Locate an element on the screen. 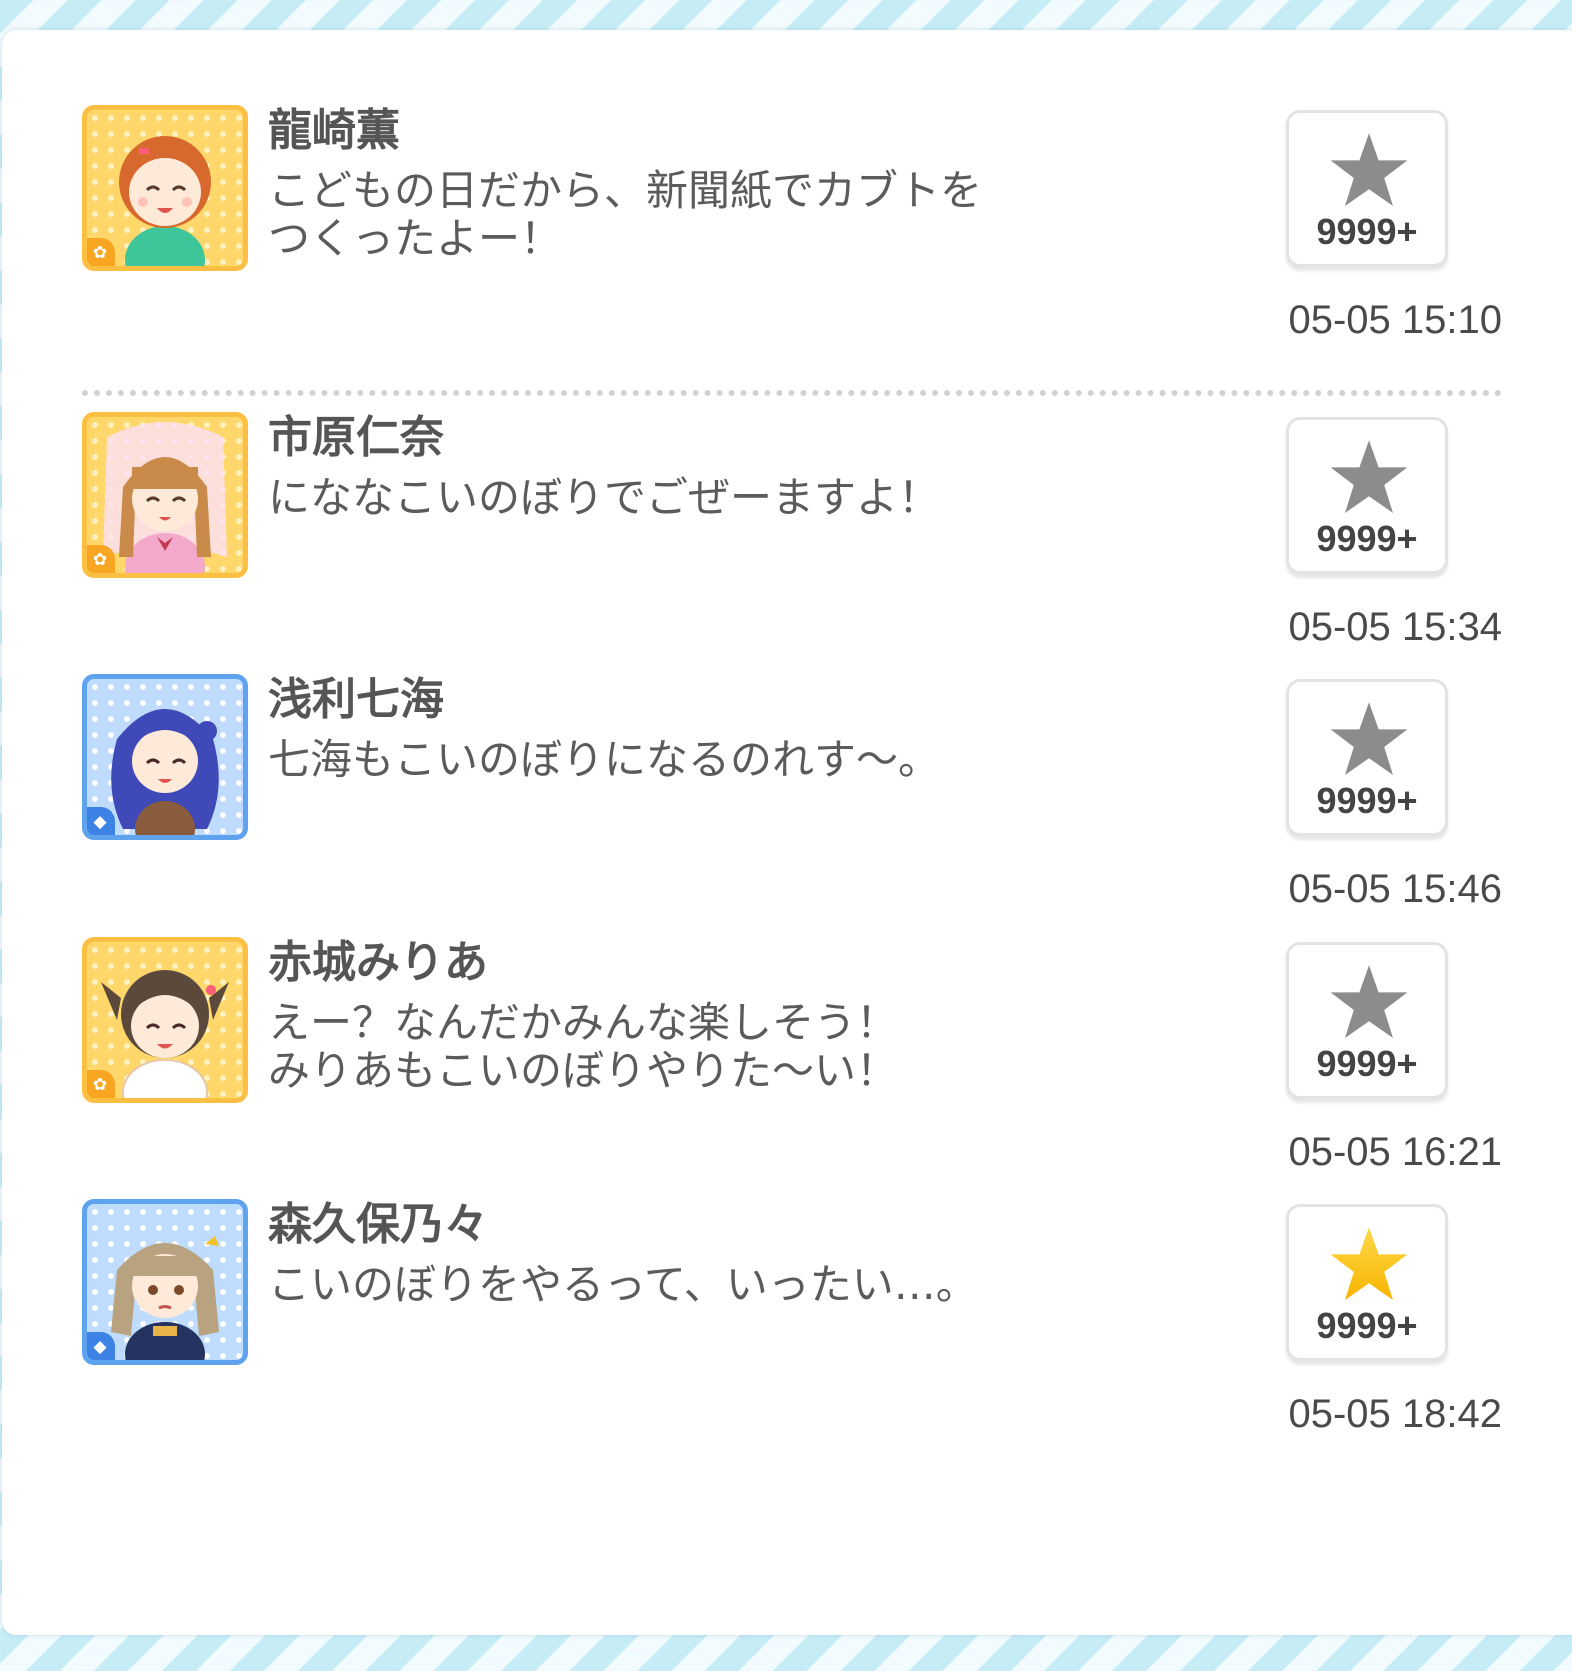 The image size is (1572, 1671). timestamp: 05-05 18:42 is located at coordinates (1395, 1414).